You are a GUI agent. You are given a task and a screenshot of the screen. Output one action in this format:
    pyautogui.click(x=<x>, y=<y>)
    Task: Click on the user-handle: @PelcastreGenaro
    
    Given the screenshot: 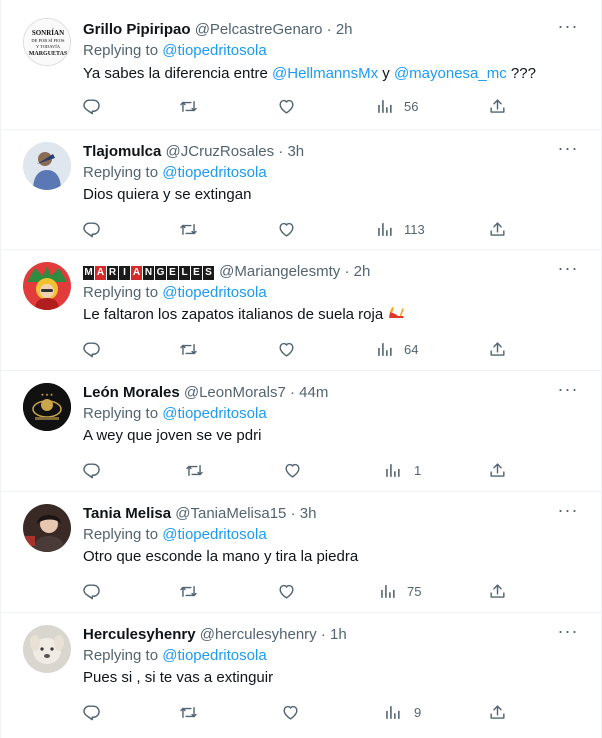 What is the action you would take?
    pyautogui.click(x=259, y=29)
    